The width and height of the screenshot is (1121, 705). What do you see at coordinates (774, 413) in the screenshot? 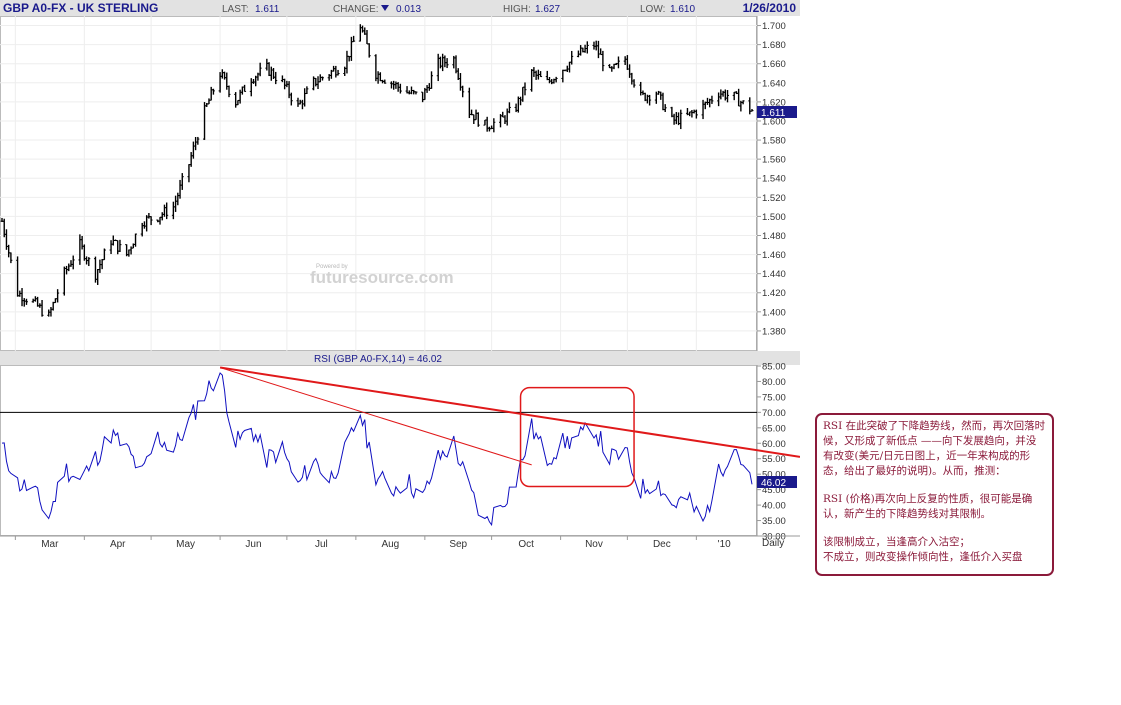
I see `rsi-tick-label: 70.00` at bounding box center [774, 413].